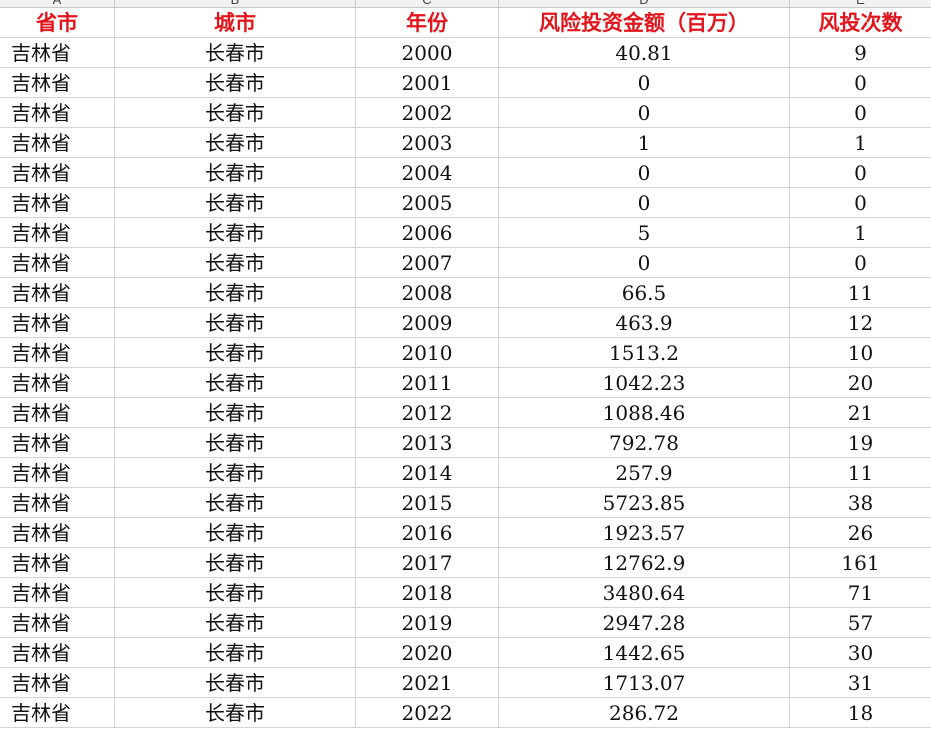  What do you see at coordinates (427, 293) in the screenshot?
I see `cell-year: 2008` at bounding box center [427, 293].